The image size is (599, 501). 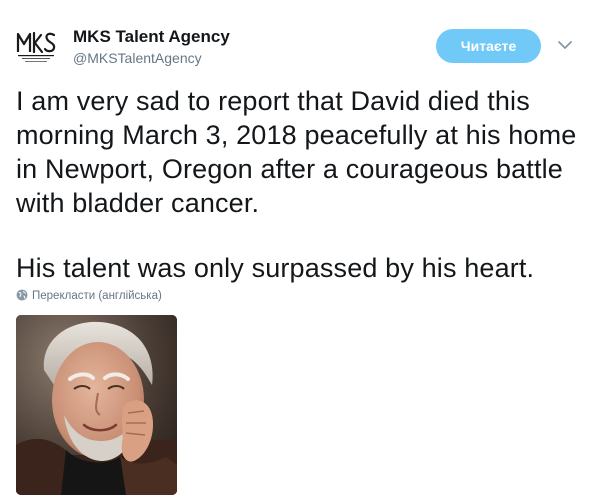 What do you see at coordinates (151, 37) in the screenshot?
I see `display-name: MKS Talent Agency` at bounding box center [151, 37].